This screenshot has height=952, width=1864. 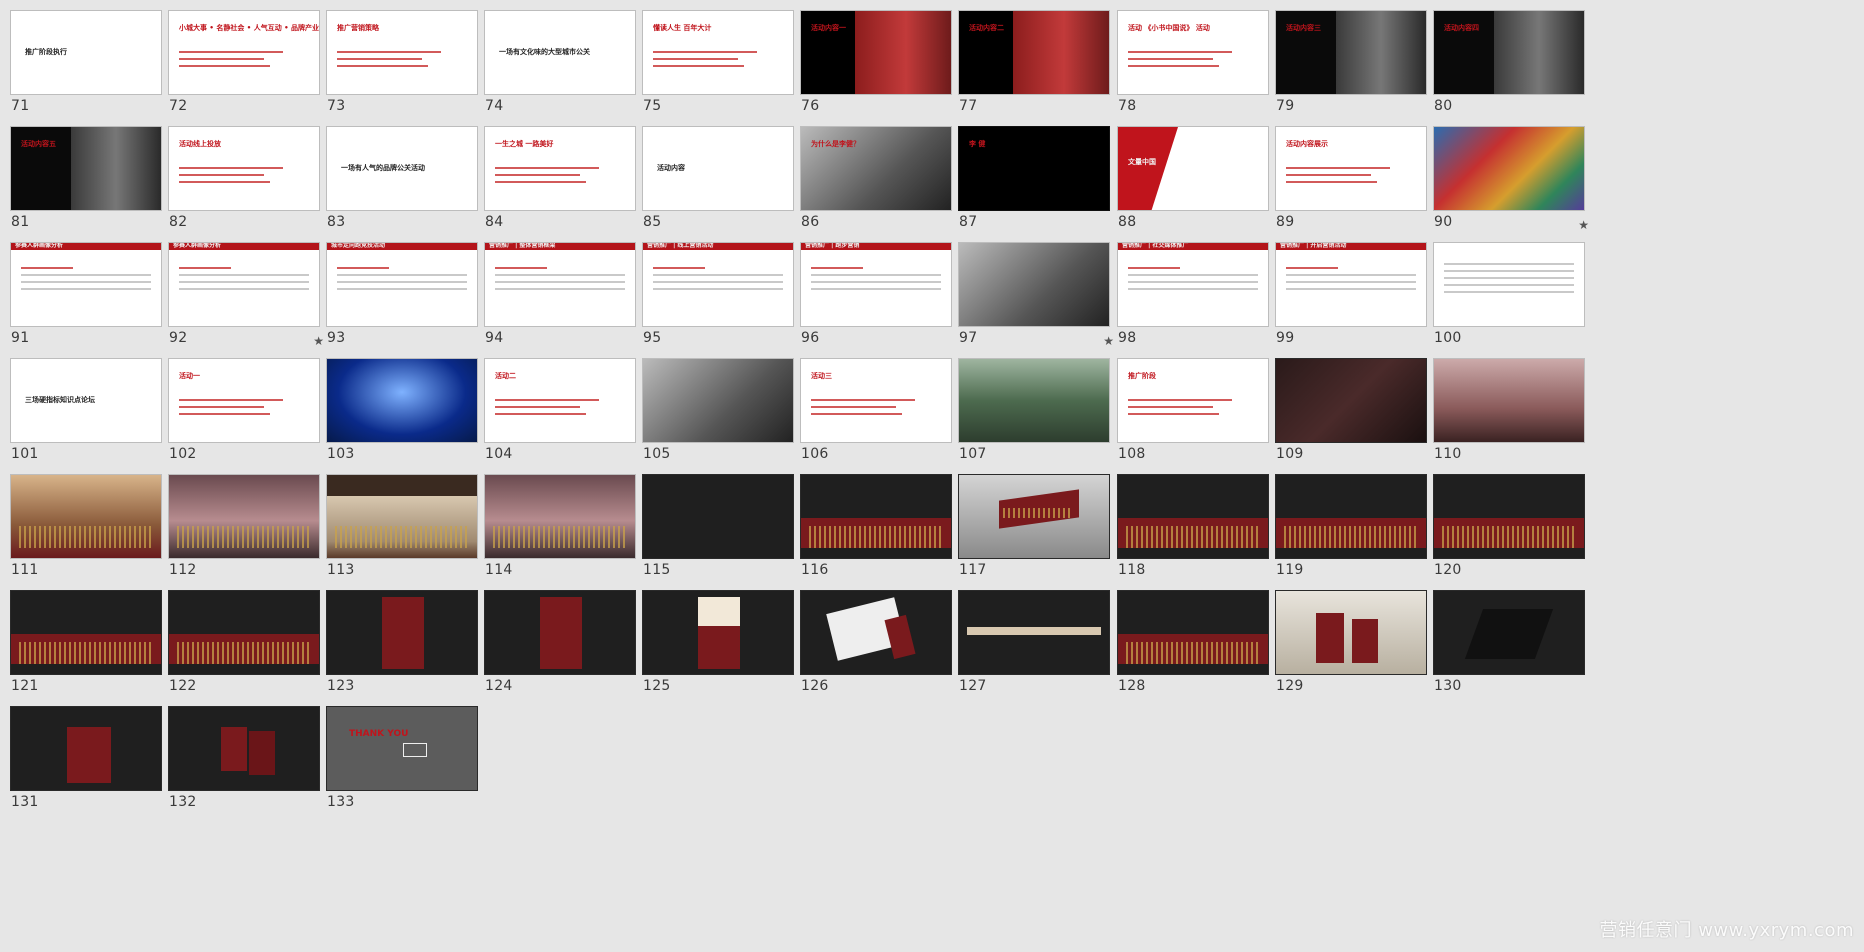 I want to click on slide-number: 109, so click(x=1290, y=454).